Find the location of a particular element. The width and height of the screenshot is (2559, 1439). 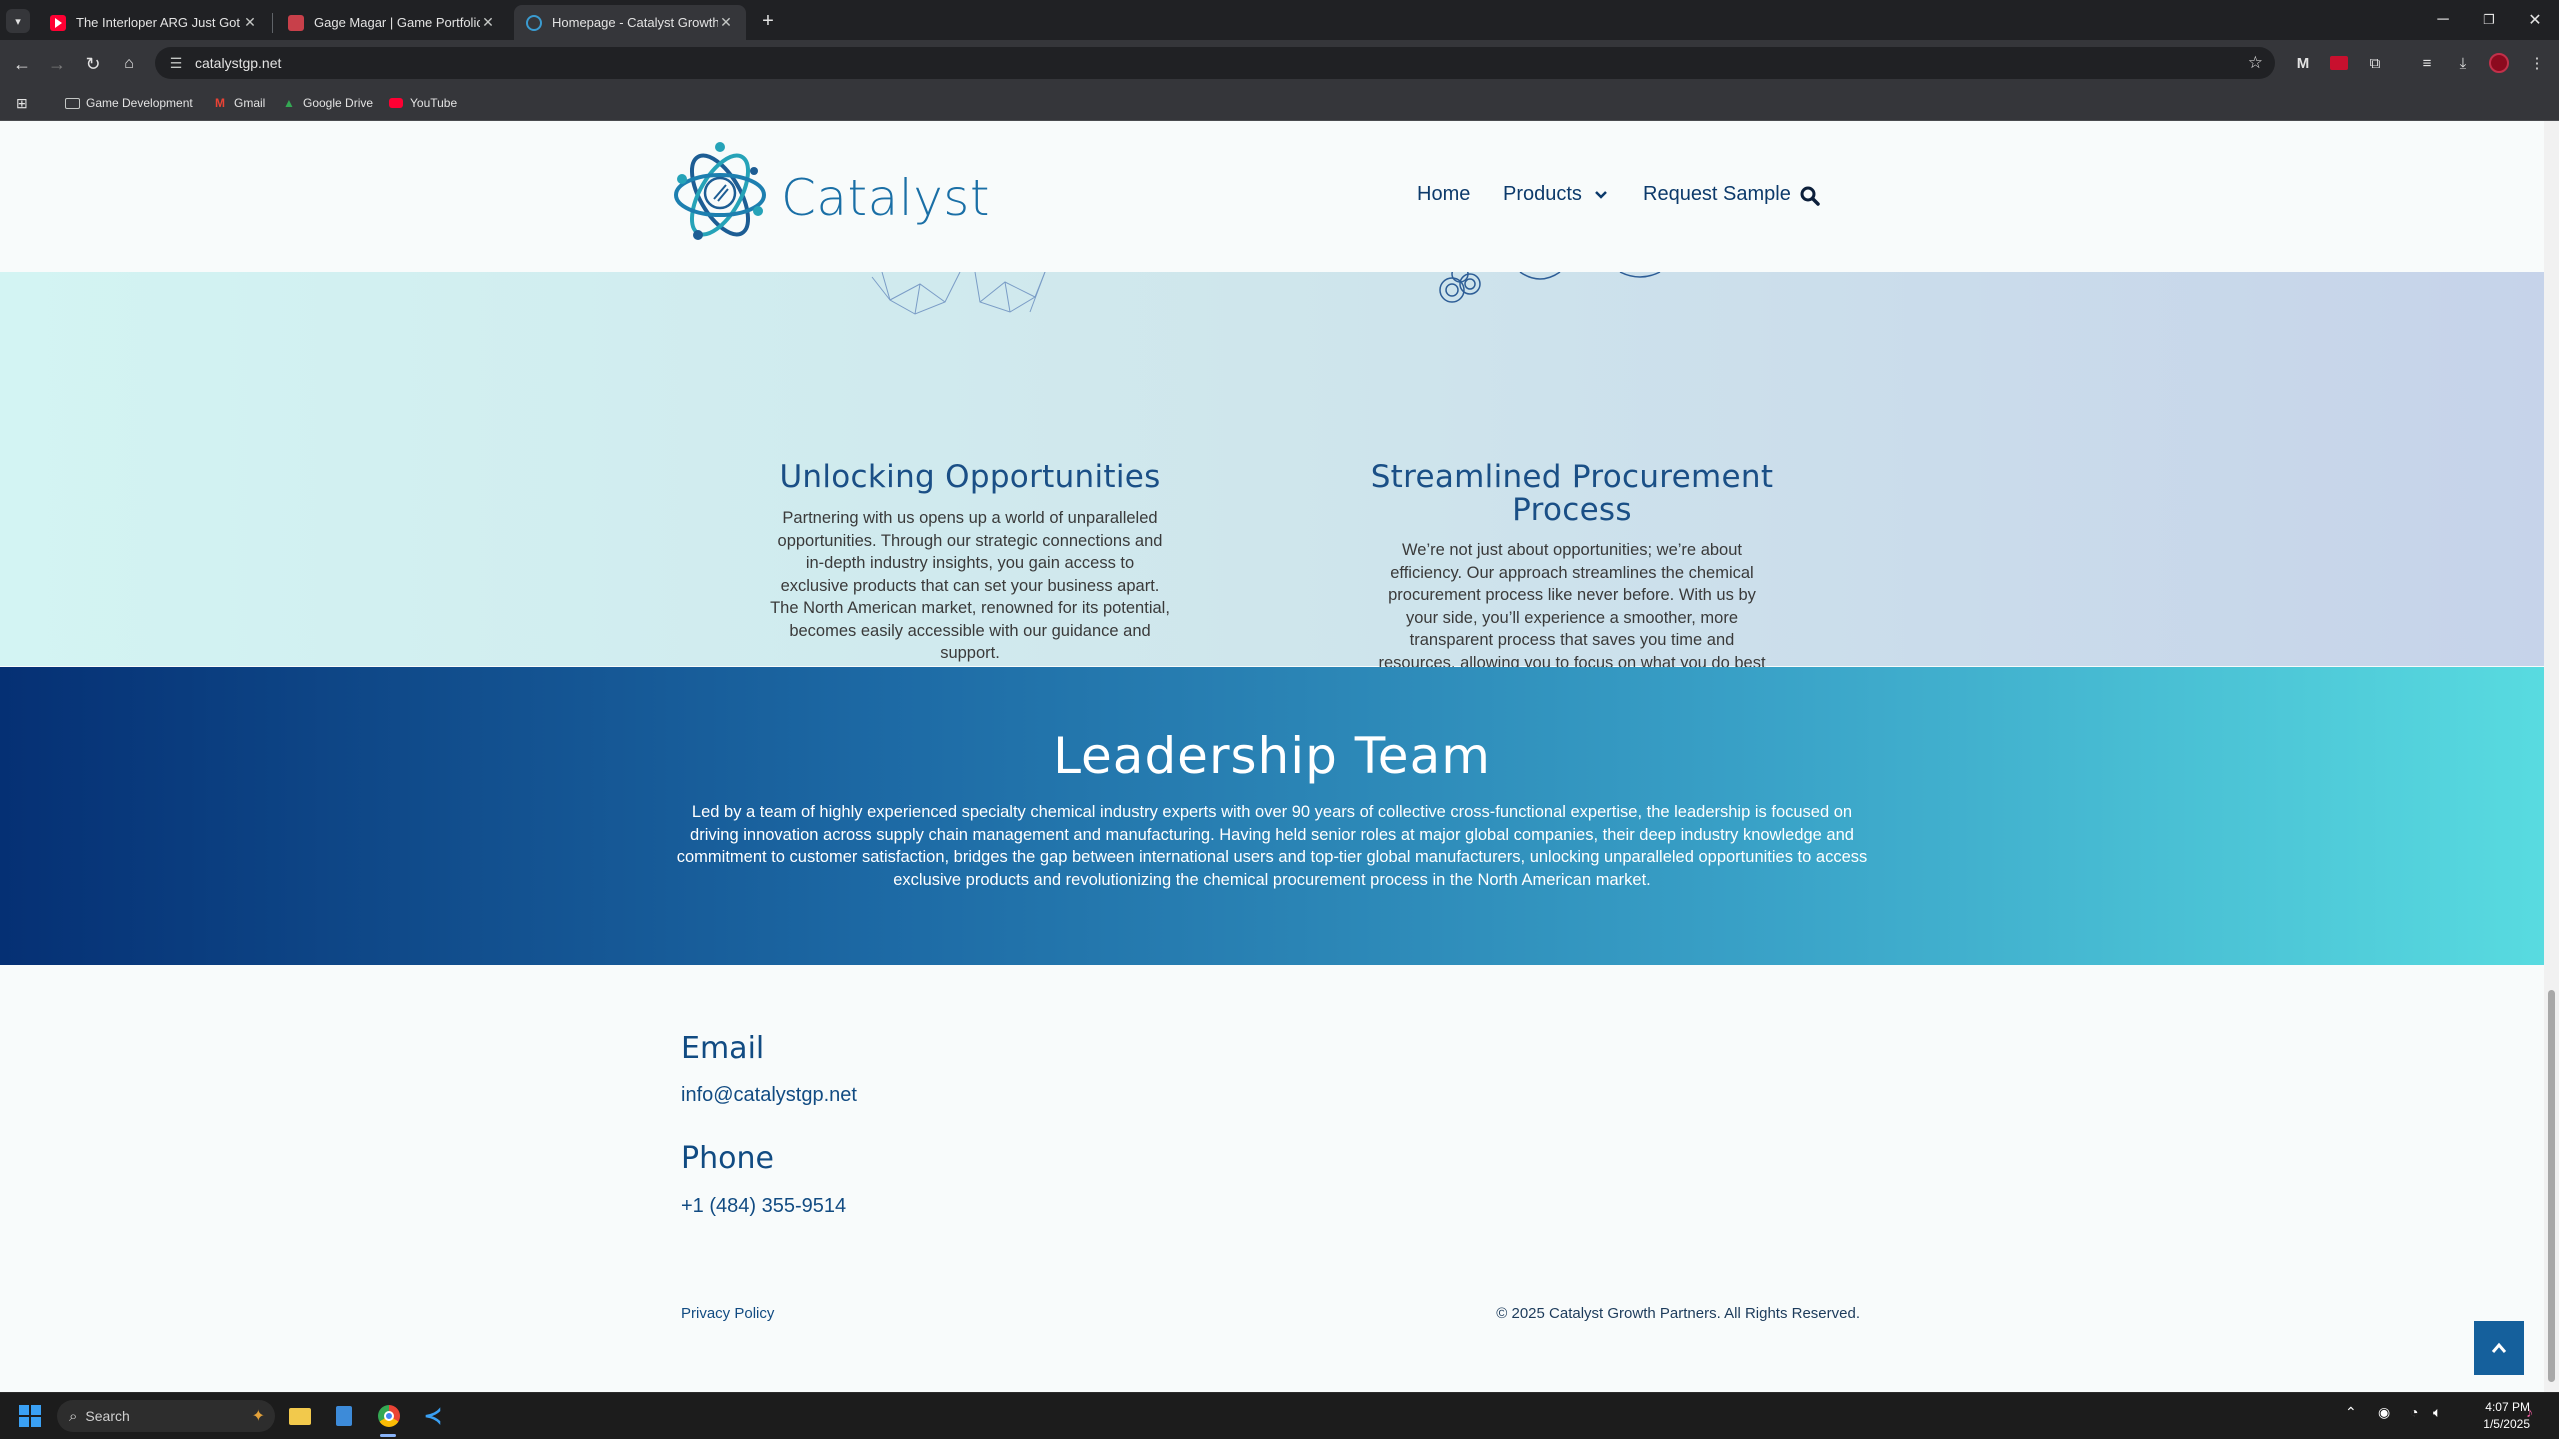

email-heading: Email is located at coordinates (723, 1048).